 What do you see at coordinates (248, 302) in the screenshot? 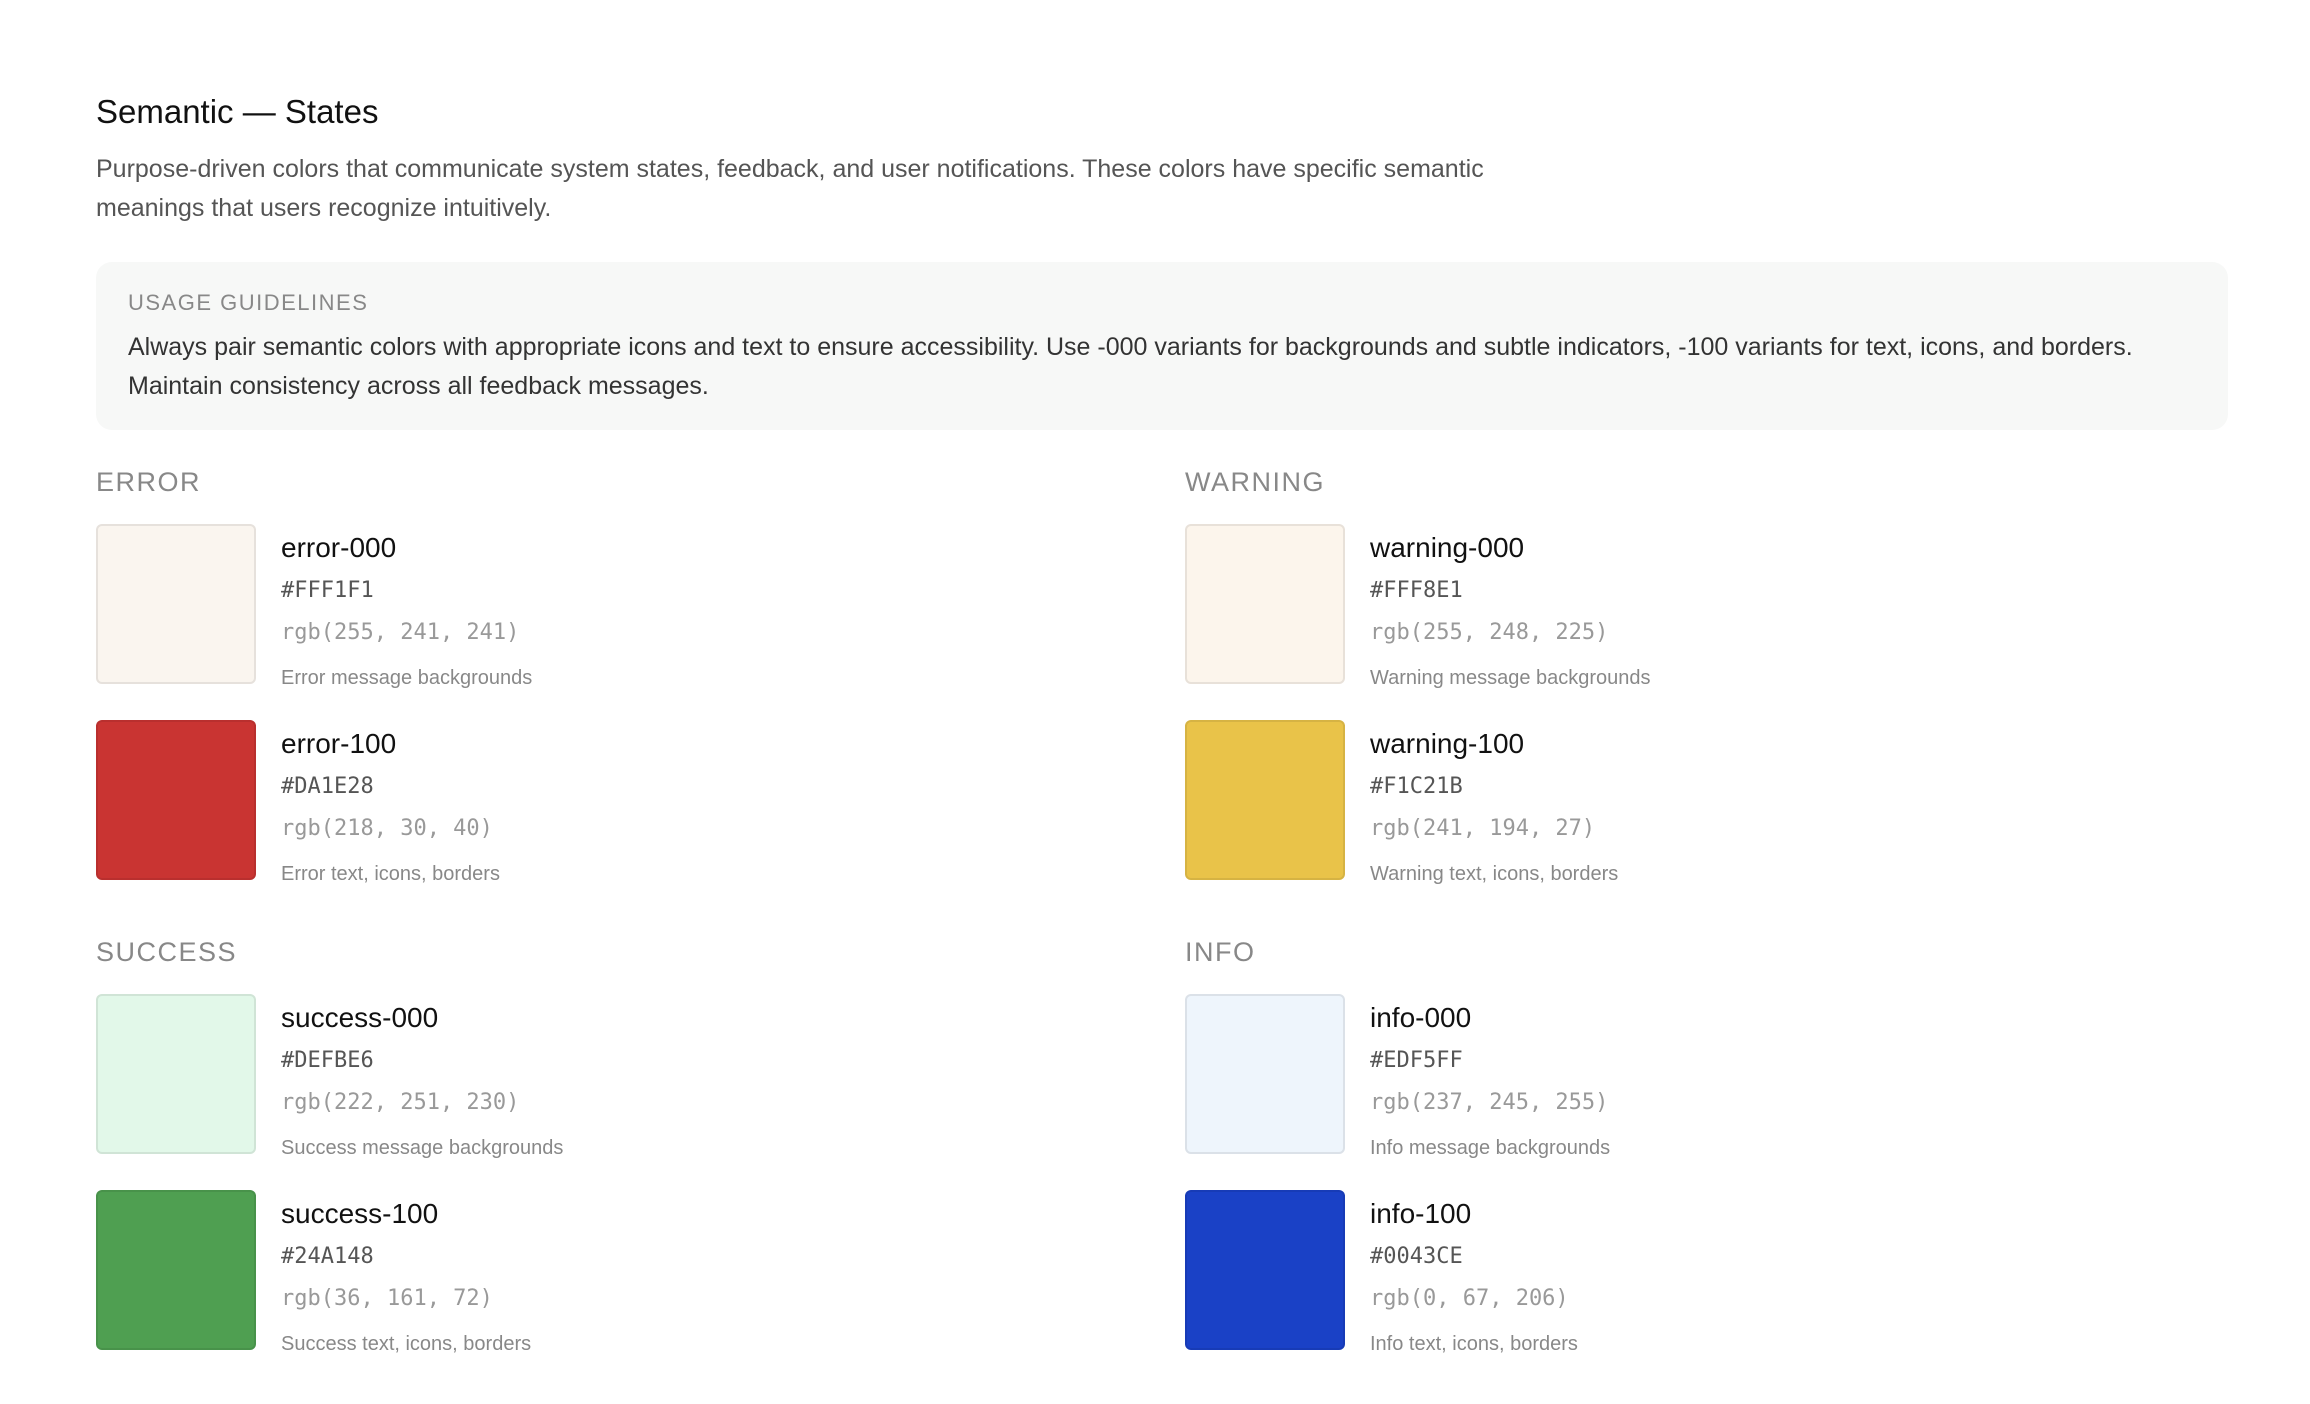
I see `usage-guidelines-label: USAGE GUIDELINES` at bounding box center [248, 302].